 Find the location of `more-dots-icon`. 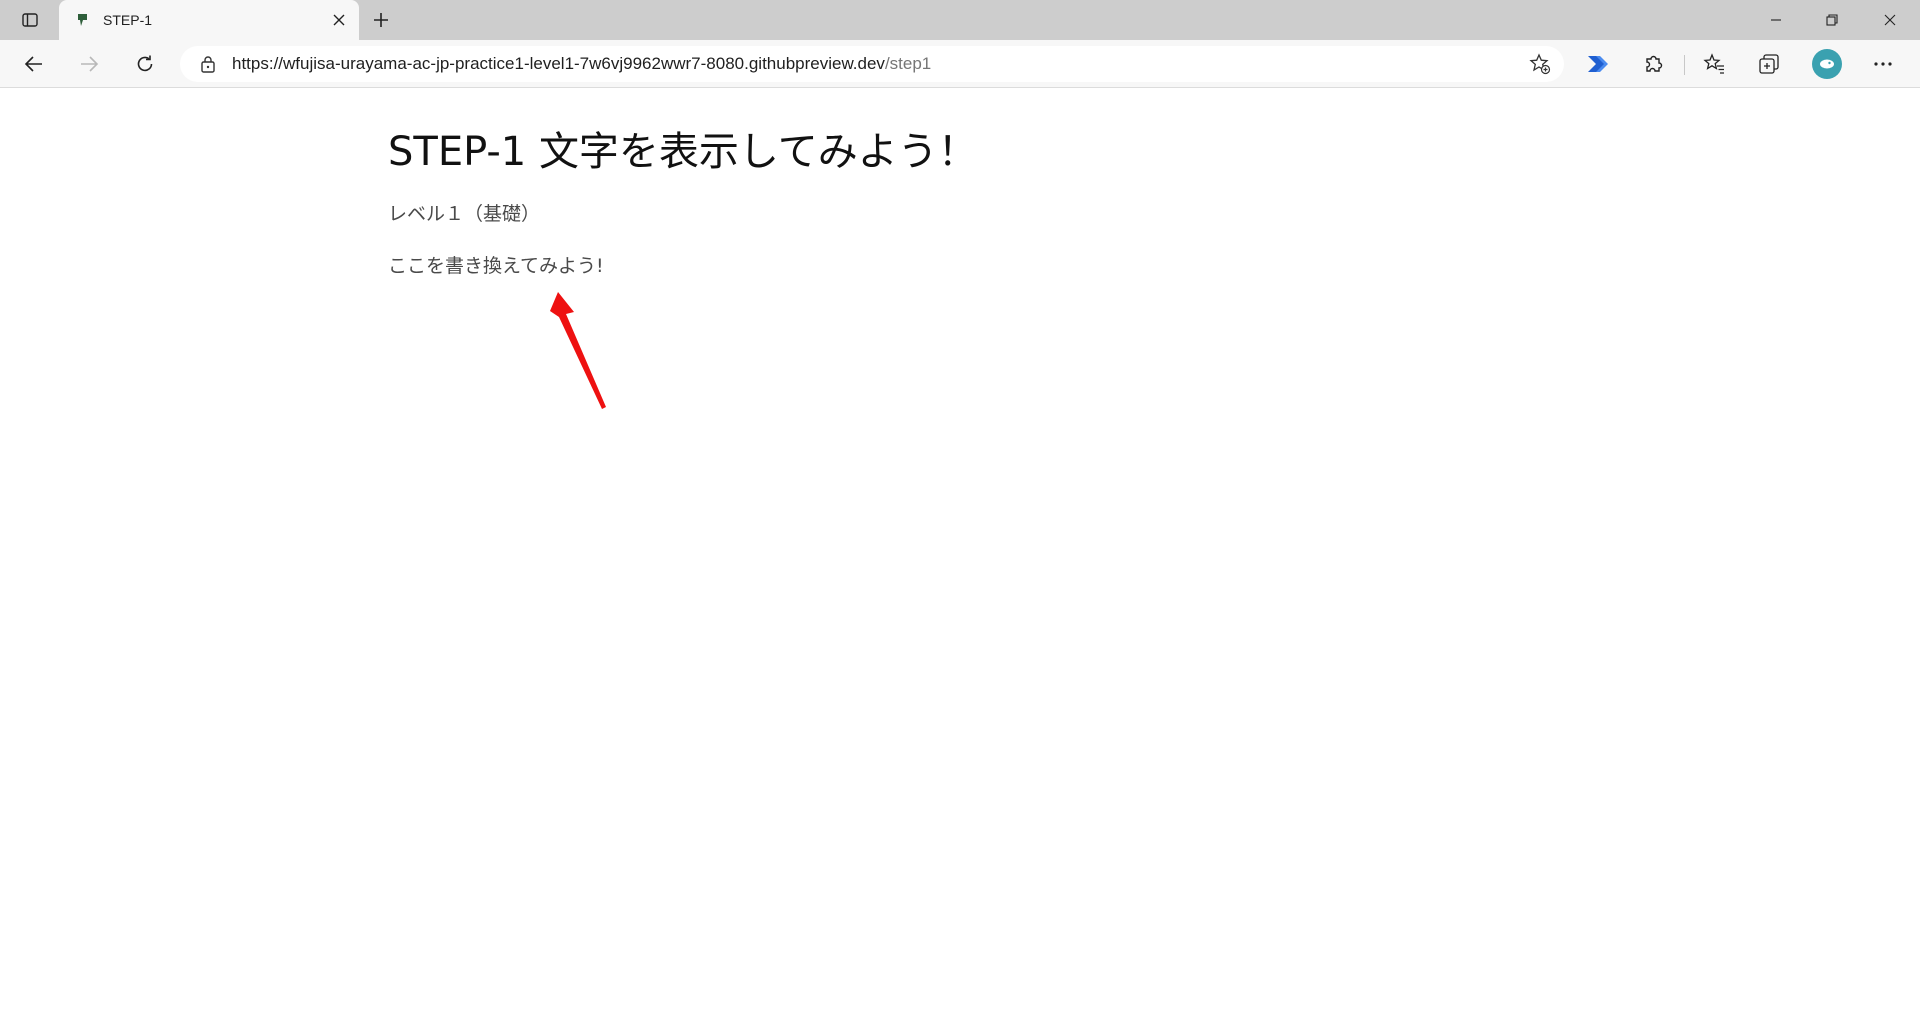

more-dots-icon is located at coordinates (1883, 64).